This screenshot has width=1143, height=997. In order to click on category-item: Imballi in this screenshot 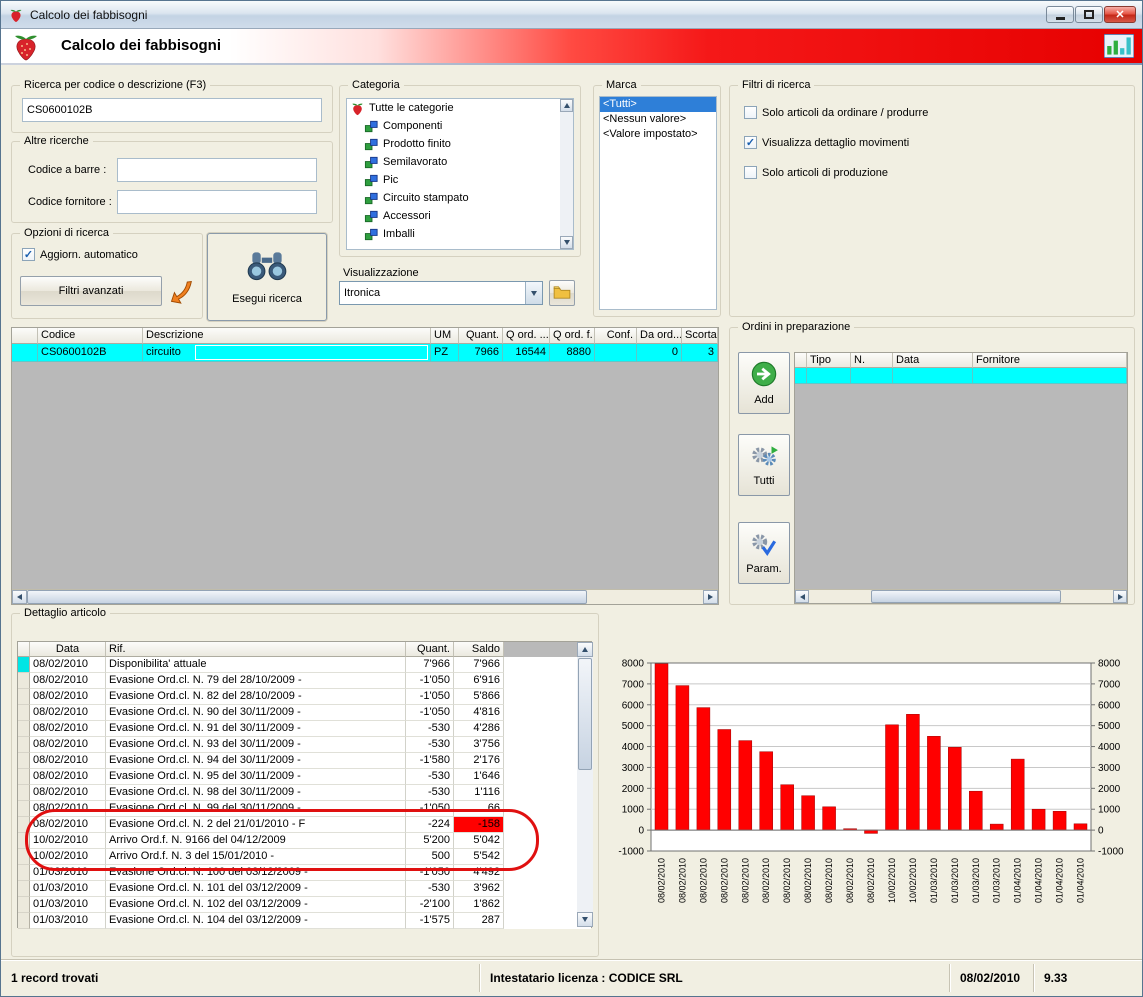, I will do `click(460, 234)`.